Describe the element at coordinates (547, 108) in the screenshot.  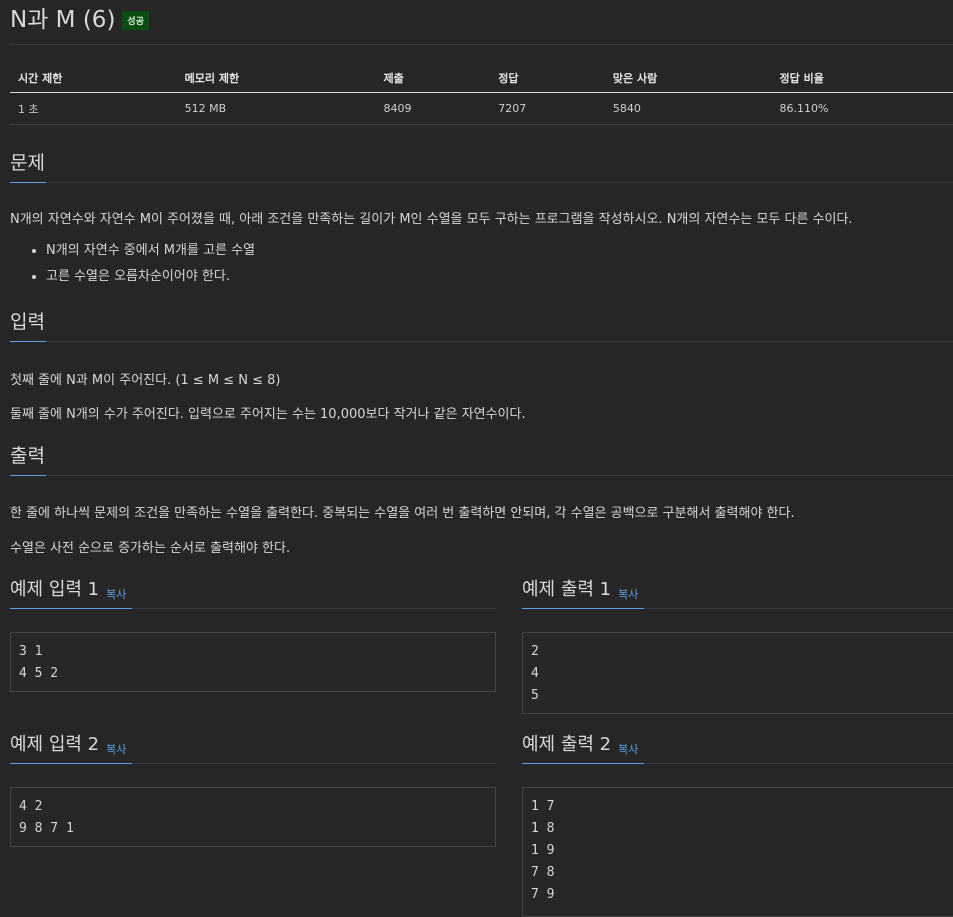
I see `accepted-value: 7207` at that location.